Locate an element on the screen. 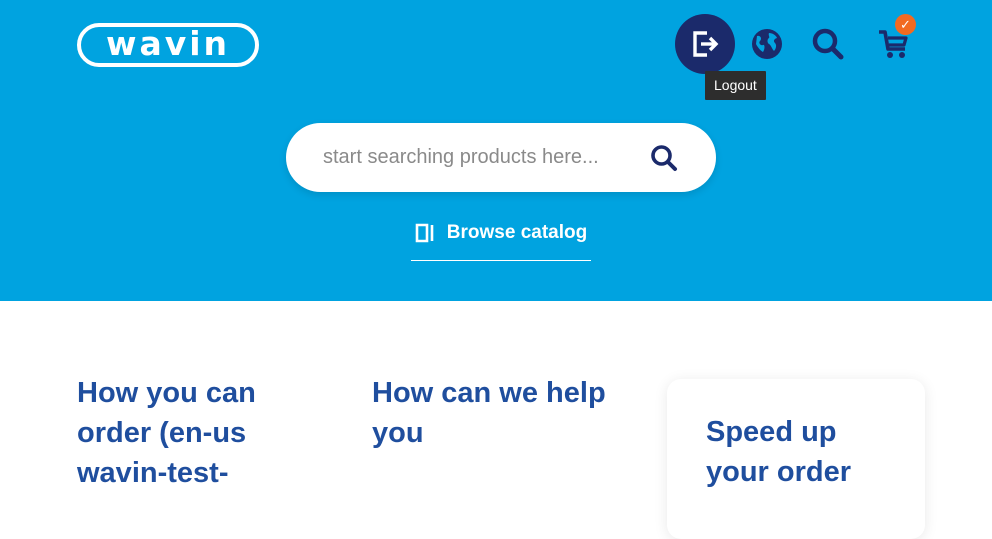 The width and height of the screenshot is (992, 539). browse-catalog-link: Browse catalog is located at coordinates (501, 240).